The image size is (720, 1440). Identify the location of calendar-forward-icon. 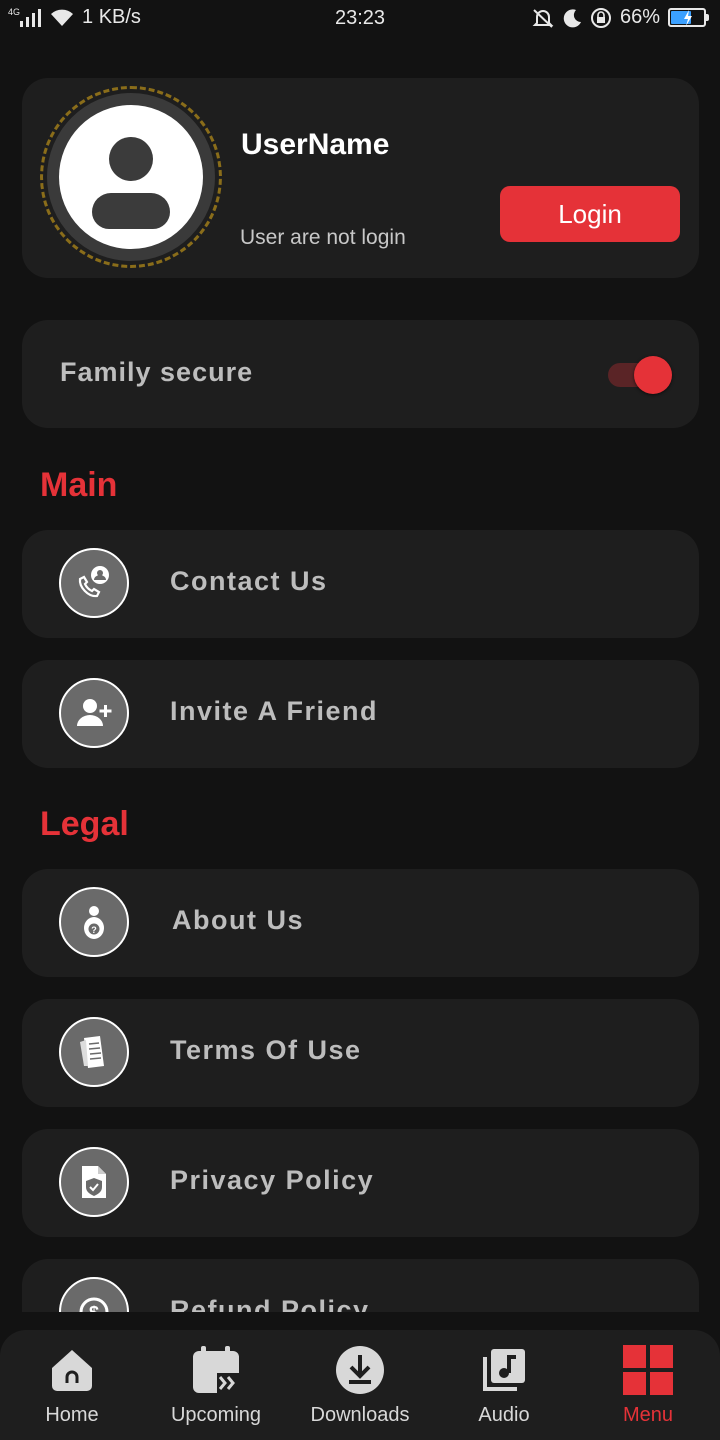
(216, 1370).